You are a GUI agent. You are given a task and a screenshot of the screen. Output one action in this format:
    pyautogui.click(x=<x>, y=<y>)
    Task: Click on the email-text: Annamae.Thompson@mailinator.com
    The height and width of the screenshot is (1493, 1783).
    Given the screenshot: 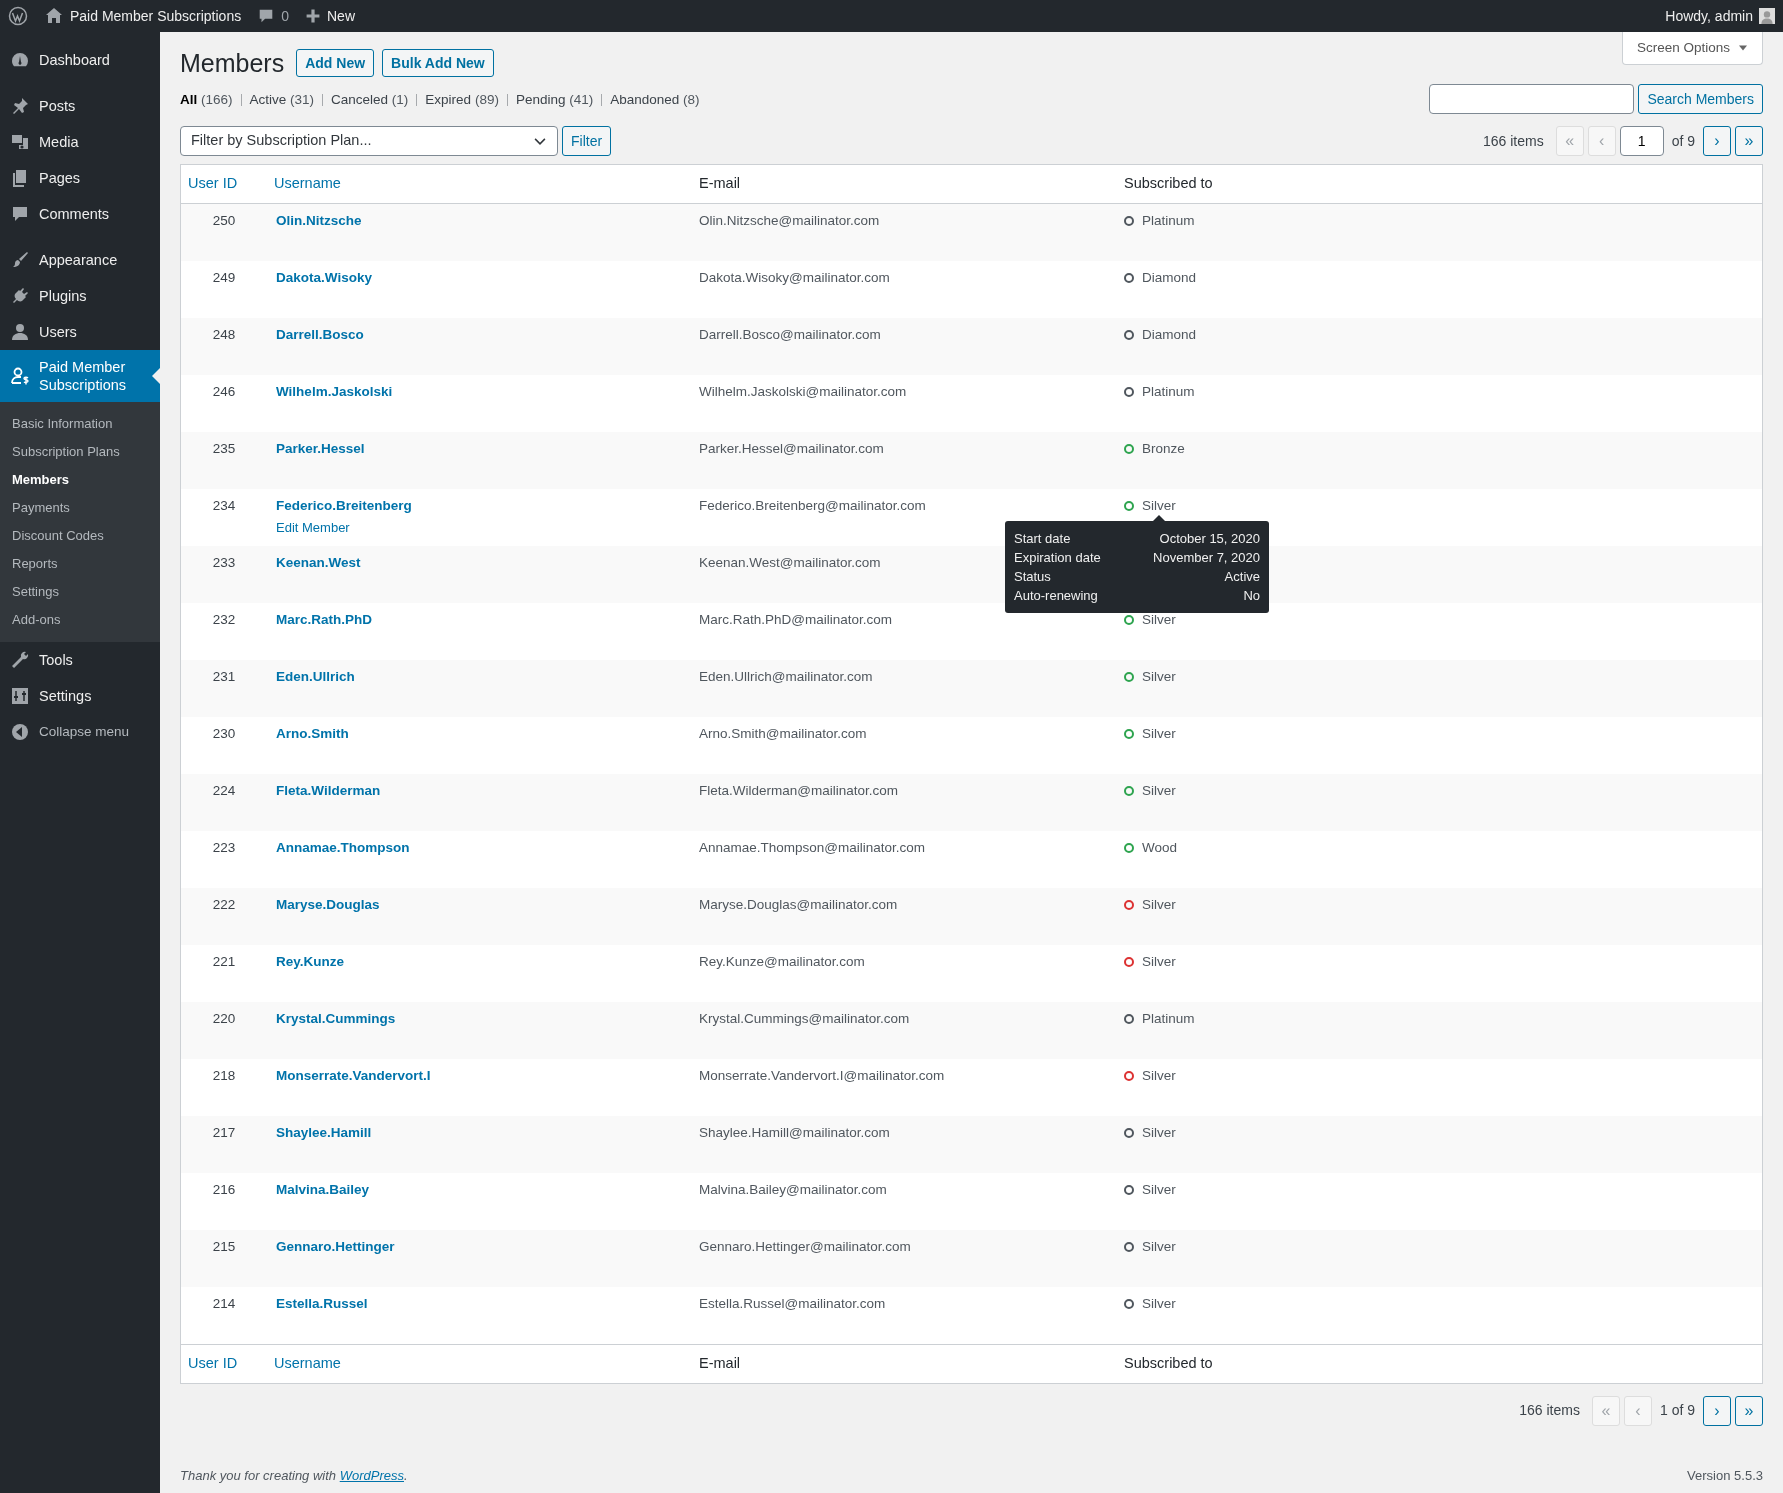 What is the action you would take?
    pyautogui.click(x=812, y=847)
    